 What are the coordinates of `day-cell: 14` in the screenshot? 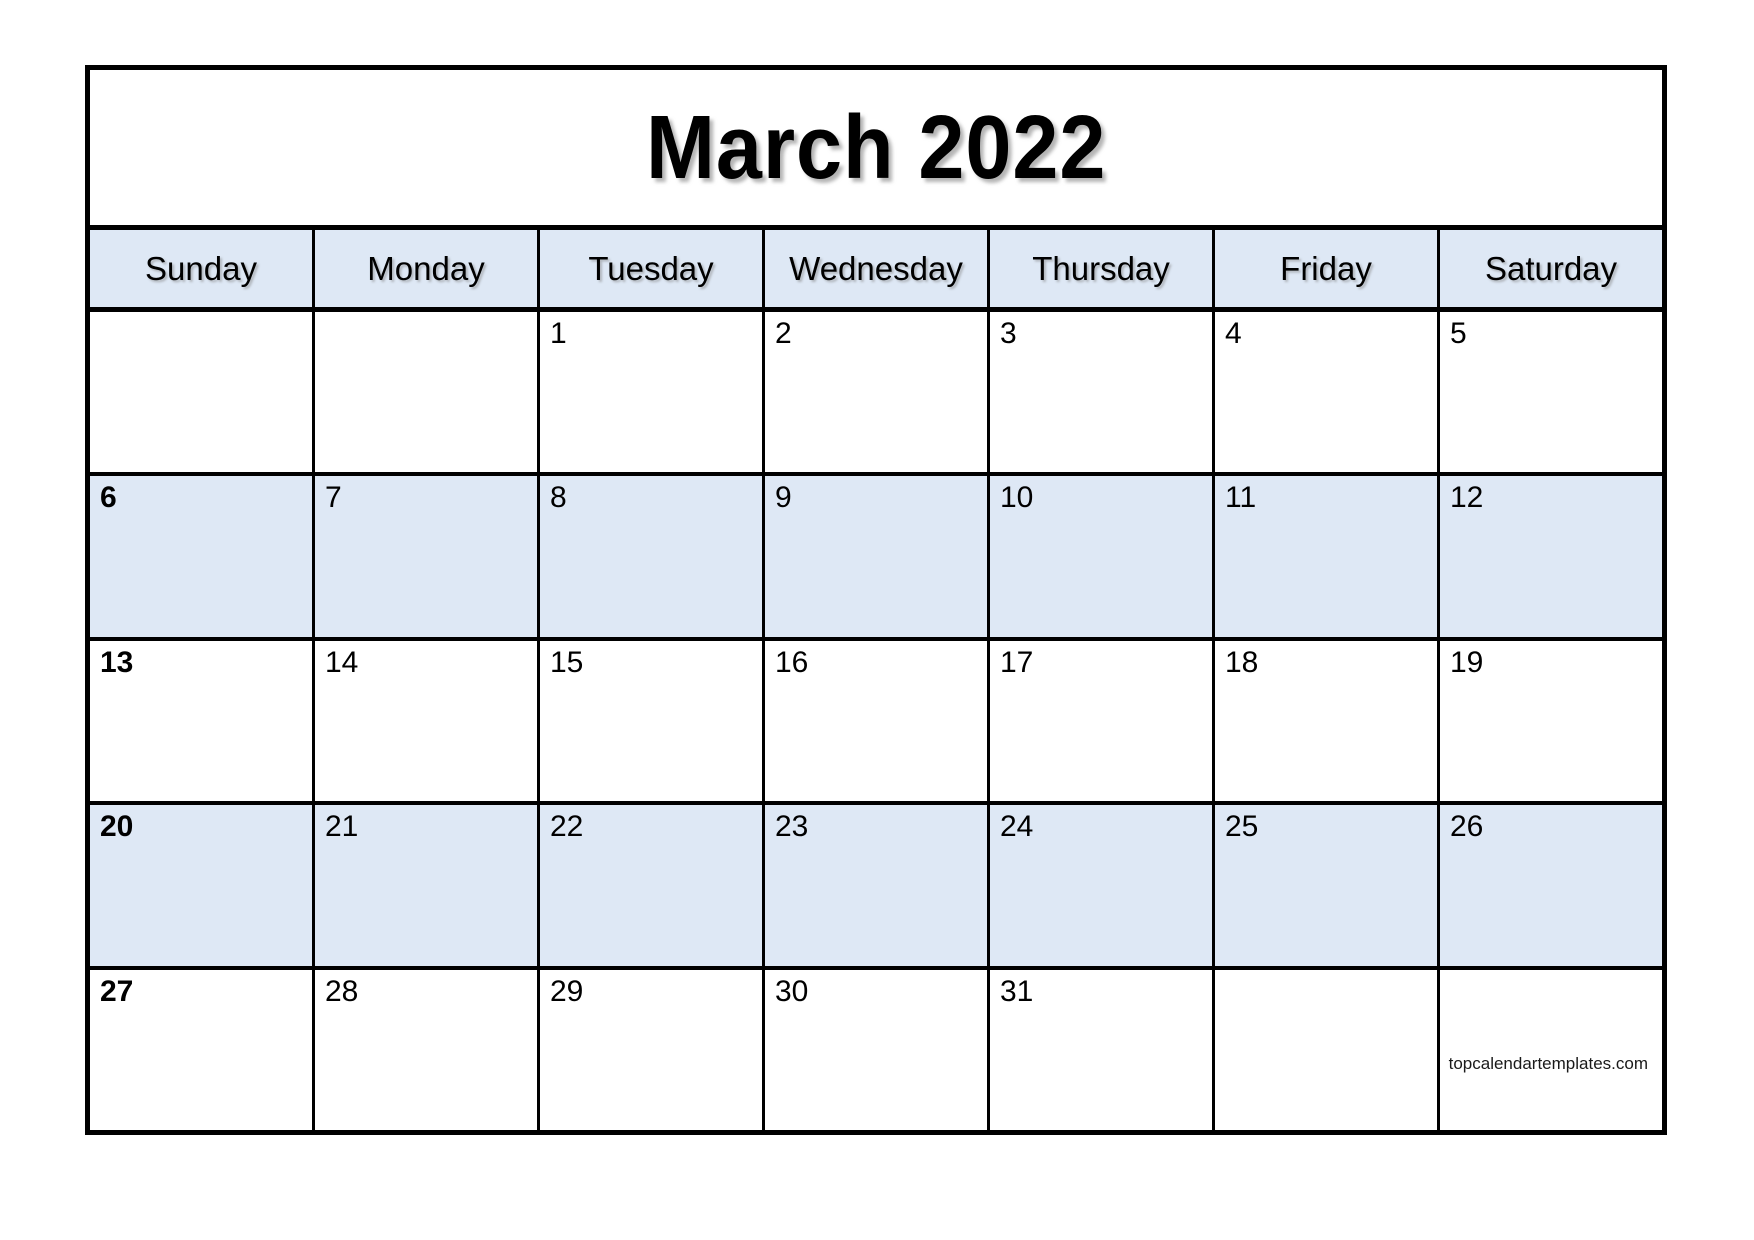 It's located at (427, 721).